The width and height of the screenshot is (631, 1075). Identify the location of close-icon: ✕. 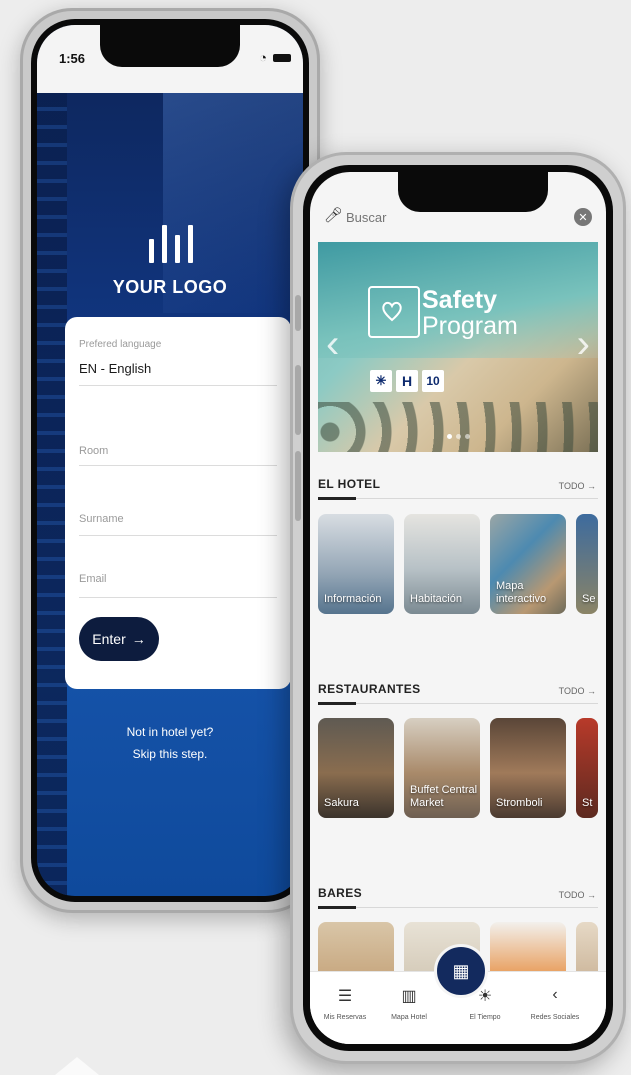
(583, 217).